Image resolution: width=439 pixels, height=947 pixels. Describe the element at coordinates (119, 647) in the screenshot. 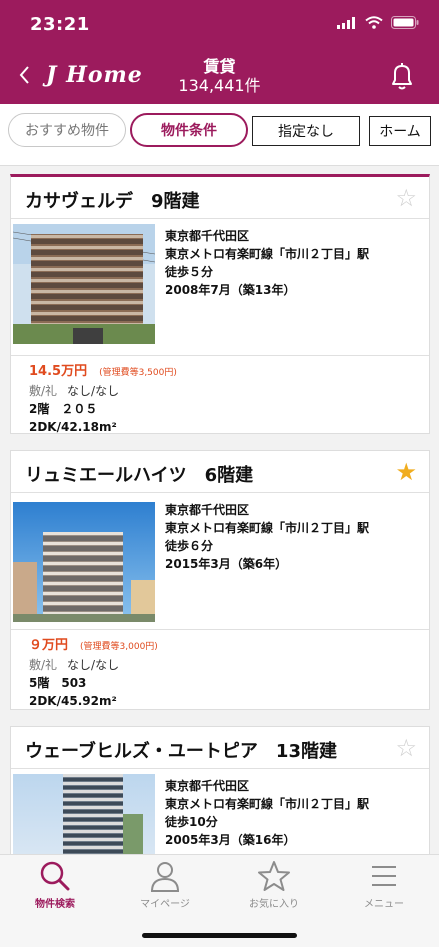

I see `management-fee: (管理費等3,000円)` at that location.